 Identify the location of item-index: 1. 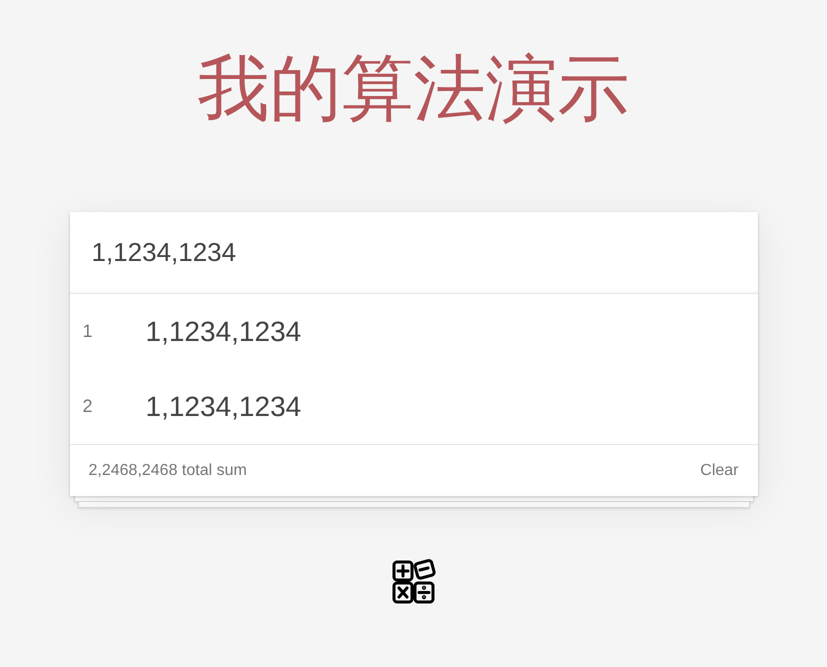
(88, 331).